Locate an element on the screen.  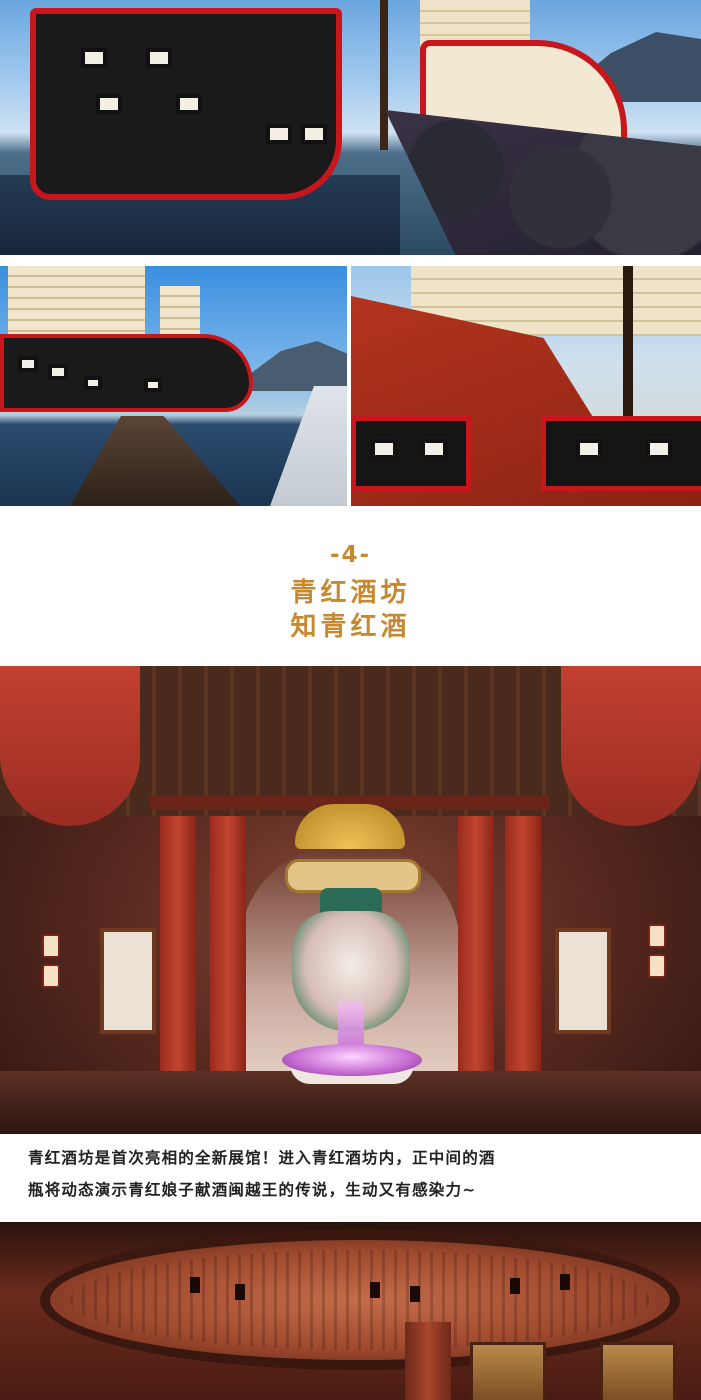
section-number: -4- is located at coordinates (350, 555).